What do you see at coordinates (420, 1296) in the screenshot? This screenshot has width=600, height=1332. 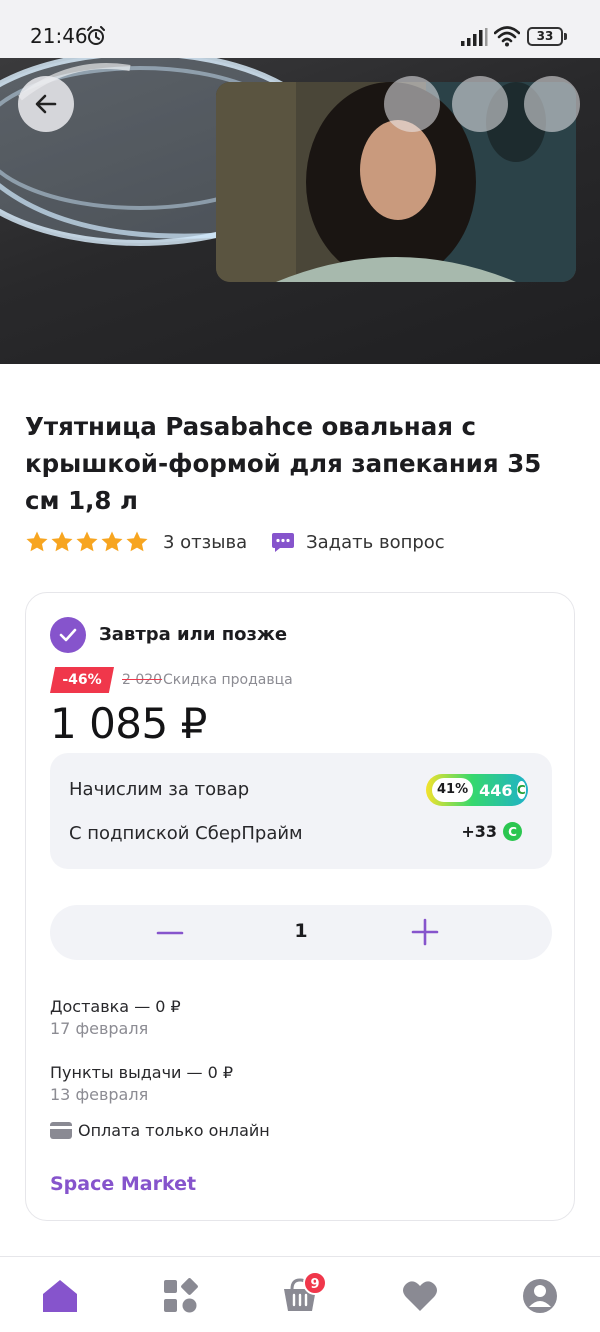 I see `favorites-icon` at bounding box center [420, 1296].